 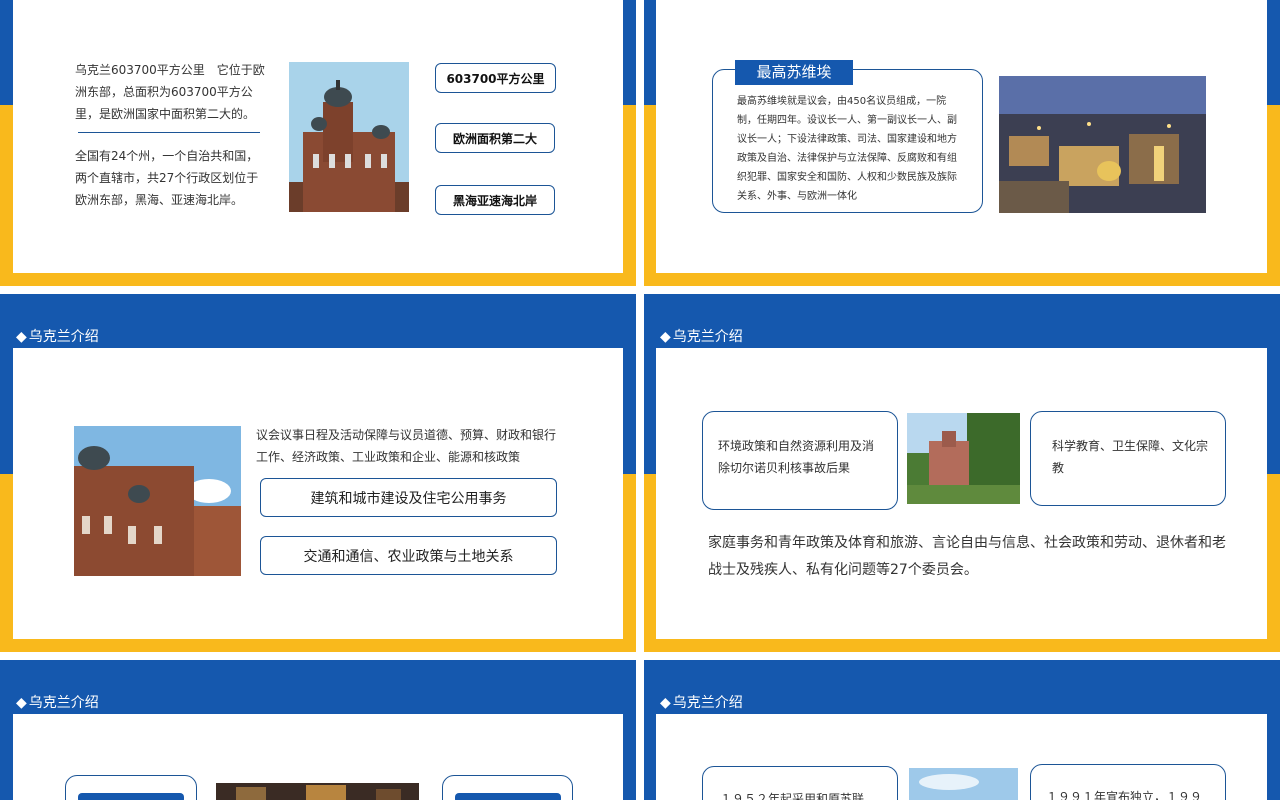 I want to click on environment-text: 环境政策和自然资源利用及消除切尔诺贝利核事故后果, so click(x=796, y=457).